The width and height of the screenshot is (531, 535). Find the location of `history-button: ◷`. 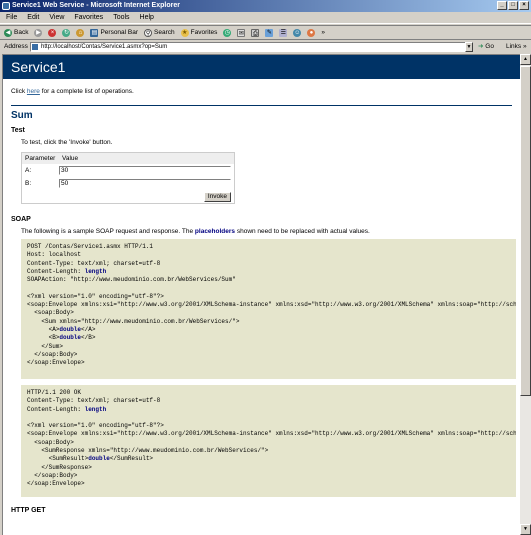

history-button: ◷ is located at coordinates (227, 32).